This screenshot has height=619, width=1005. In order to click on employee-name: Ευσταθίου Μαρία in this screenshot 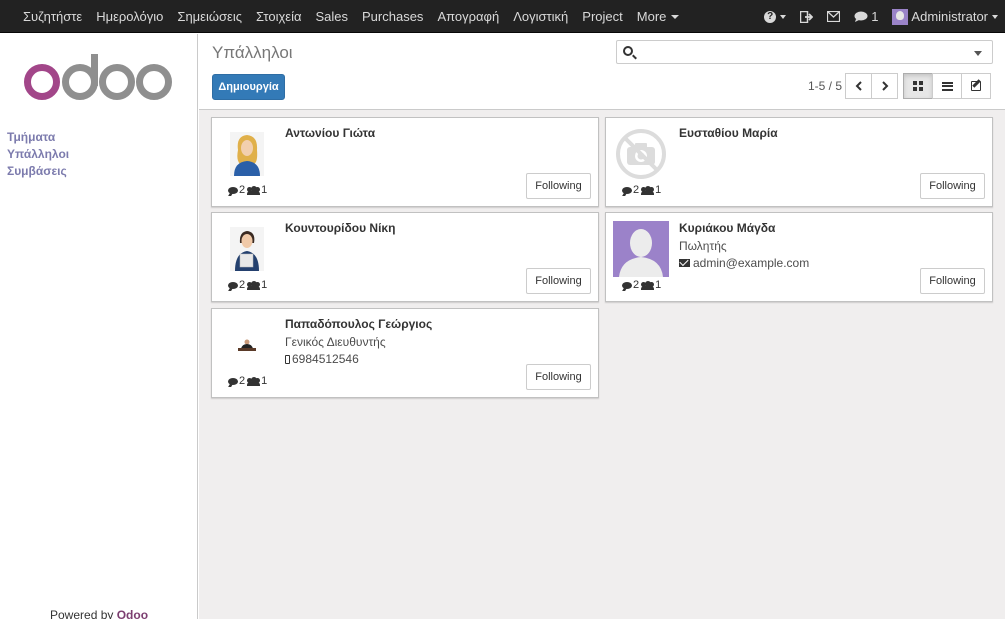, I will do `click(728, 133)`.